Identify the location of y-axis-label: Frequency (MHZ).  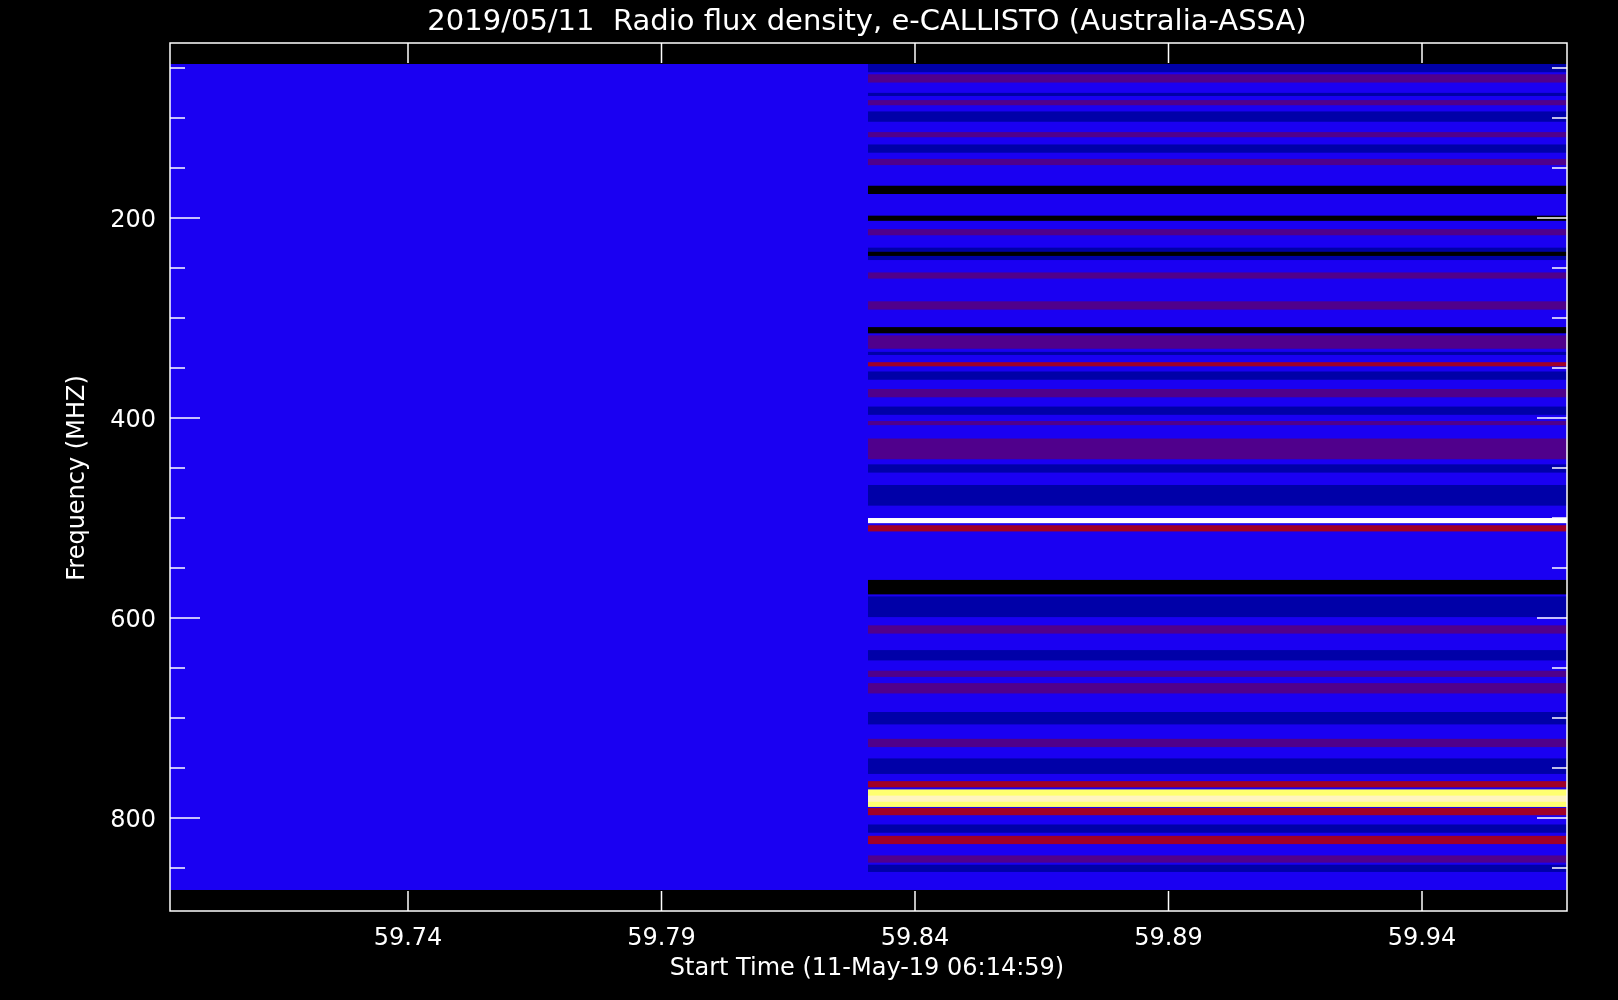
(76, 478).